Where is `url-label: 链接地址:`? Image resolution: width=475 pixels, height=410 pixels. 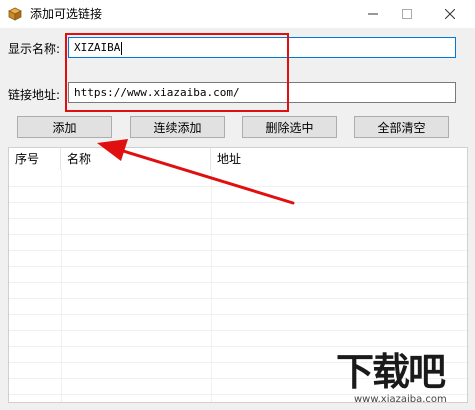 url-label: 链接地址: is located at coordinates (34, 95).